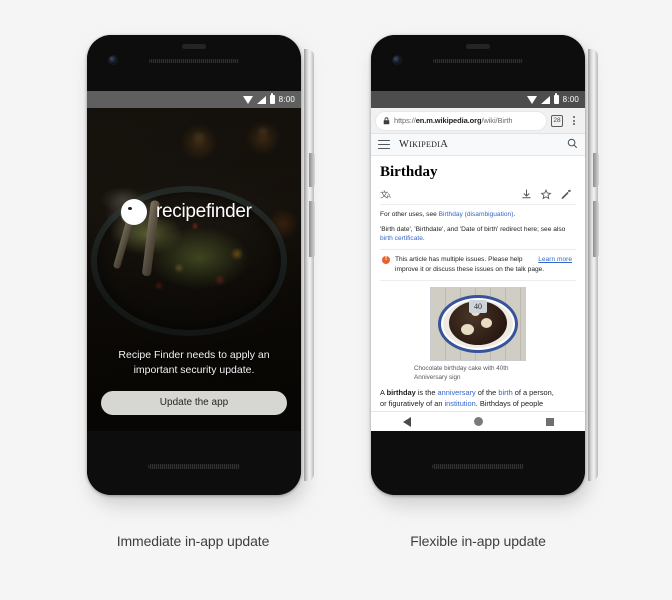  What do you see at coordinates (384, 144) in the screenshot?
I see `hamburger-icon` at bounding box center [384, 144].